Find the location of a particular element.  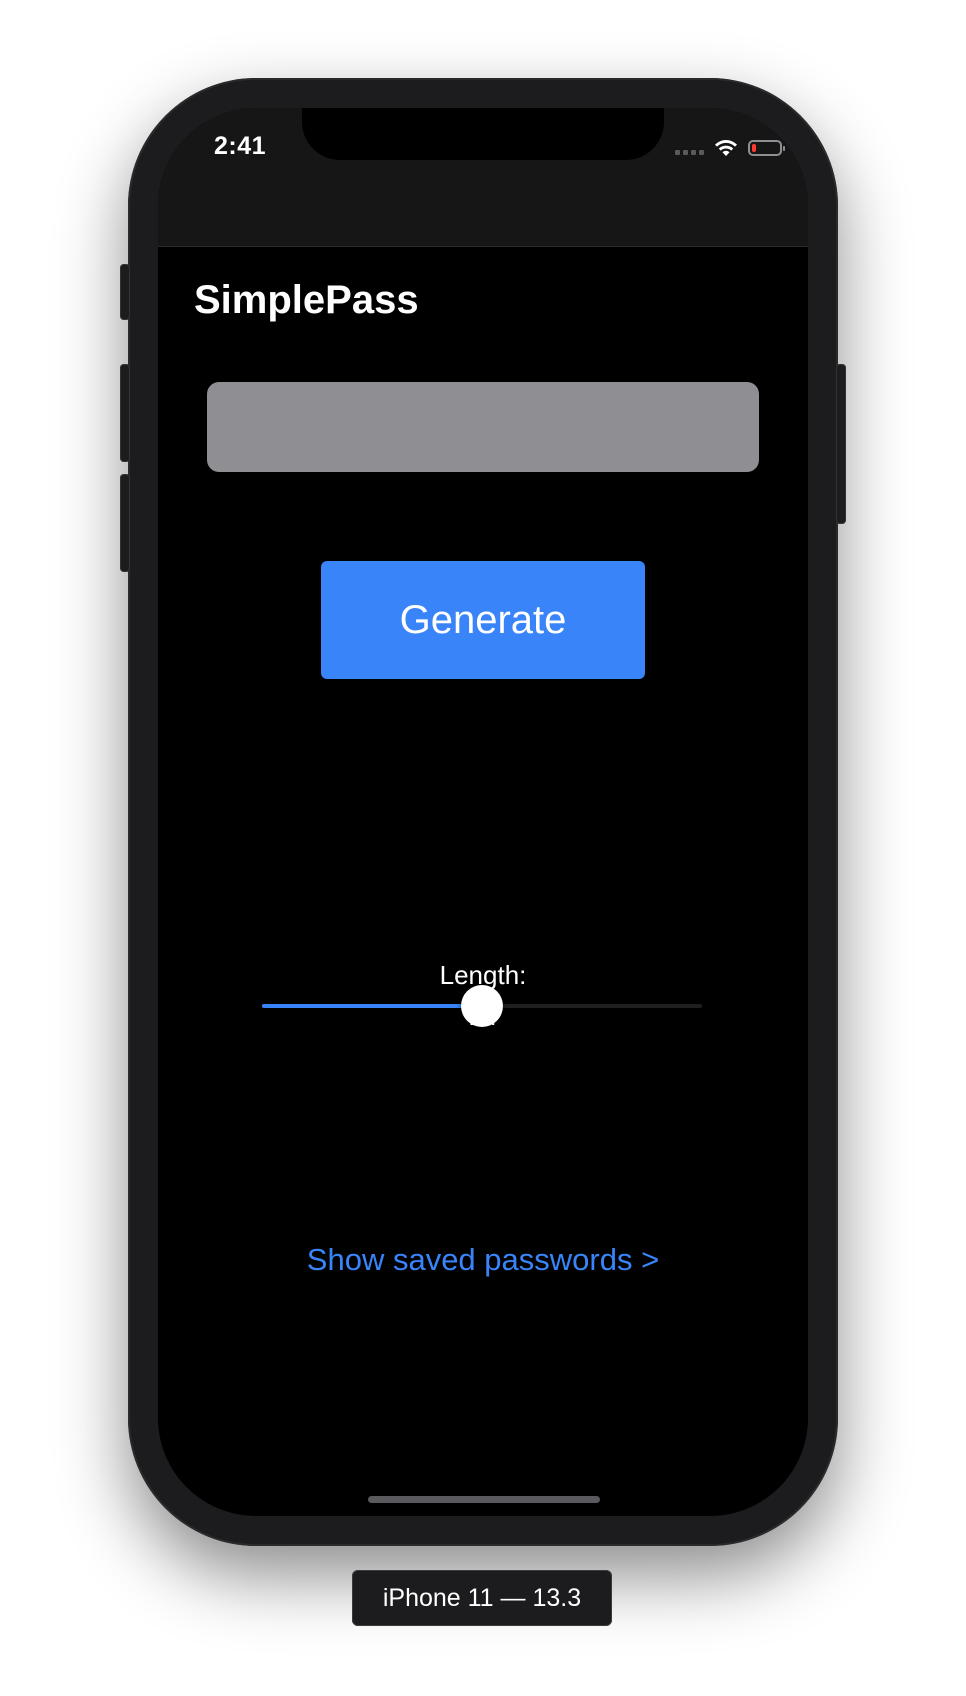

battery-level is located at coordinates (754, 148).